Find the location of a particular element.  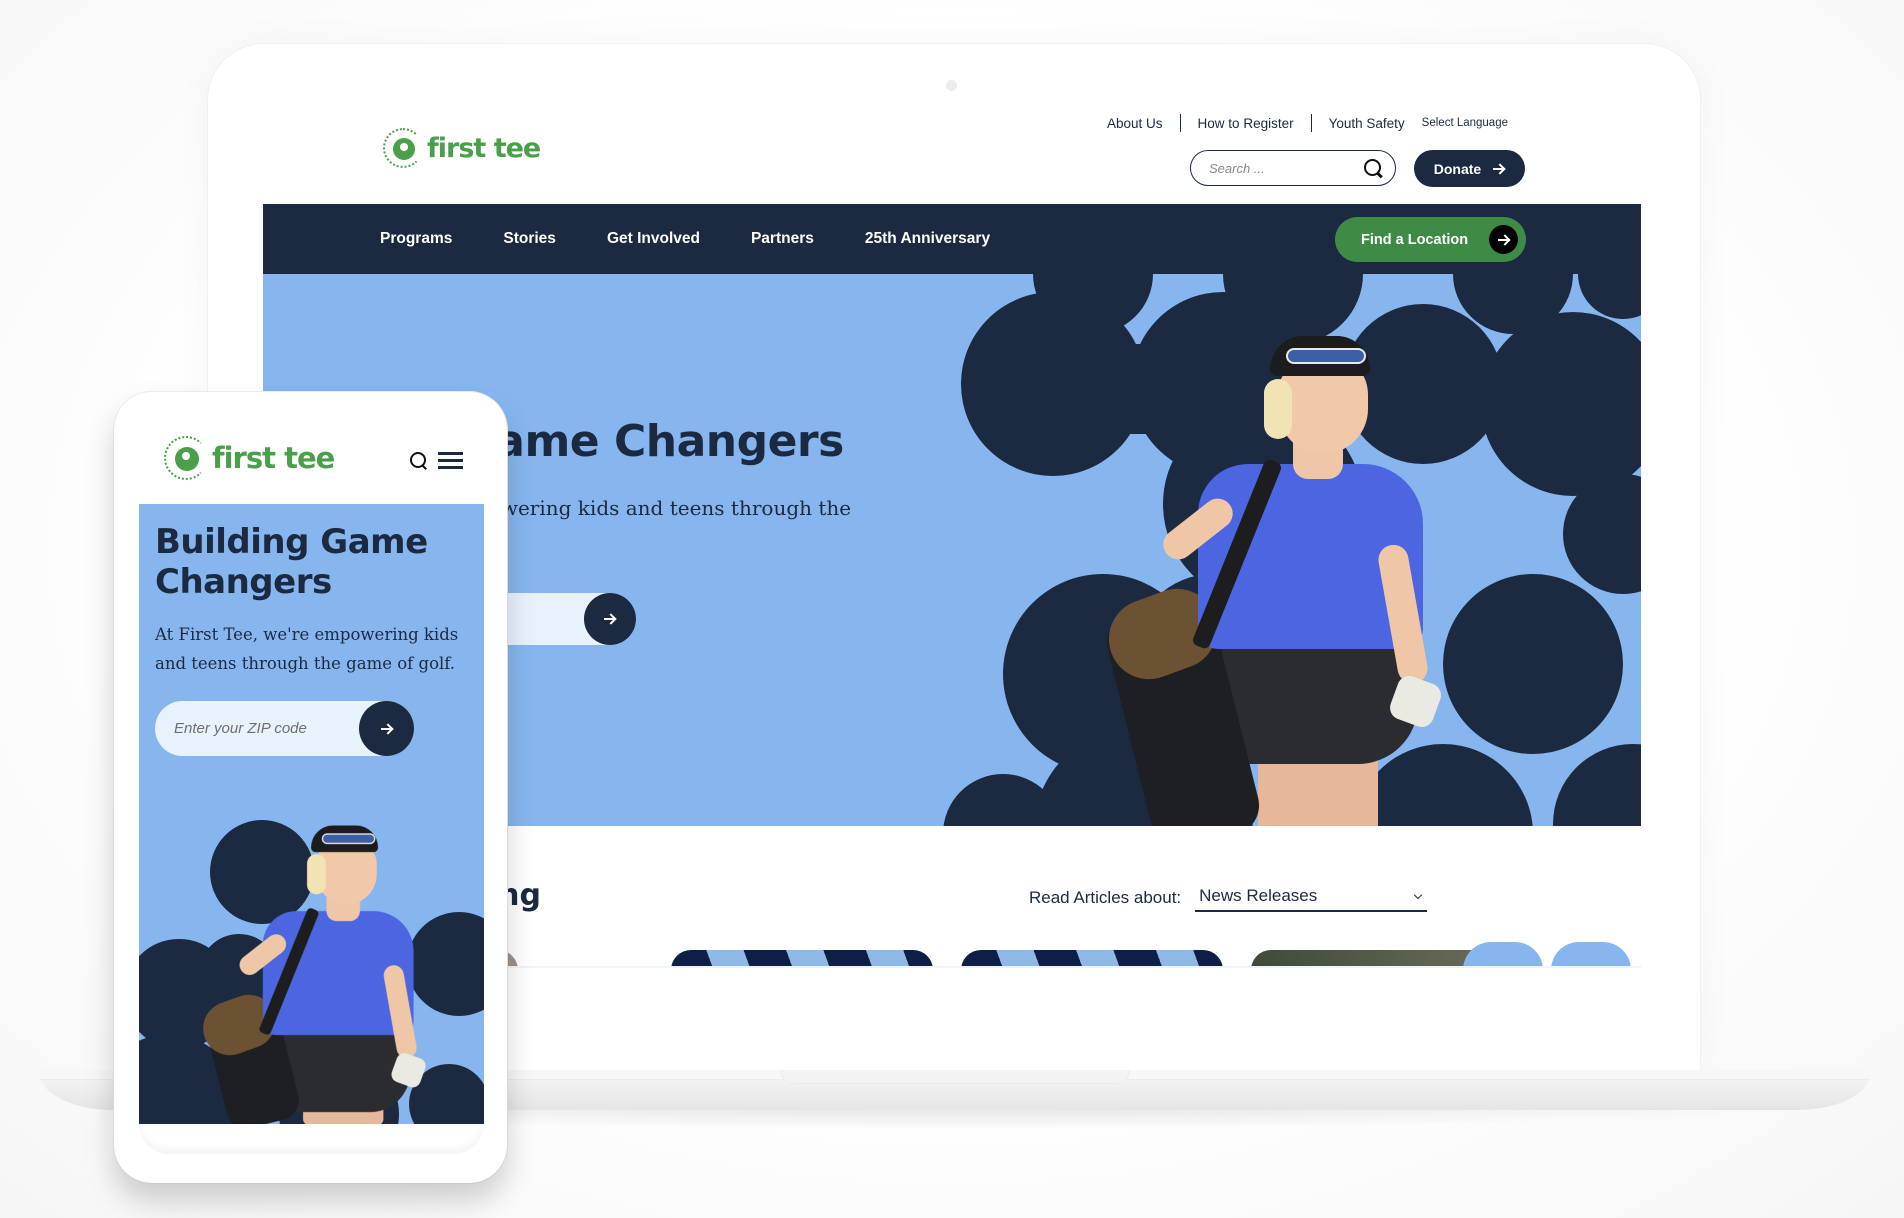

find-location-label: Find a Location is located at coordinates (1415, 239).